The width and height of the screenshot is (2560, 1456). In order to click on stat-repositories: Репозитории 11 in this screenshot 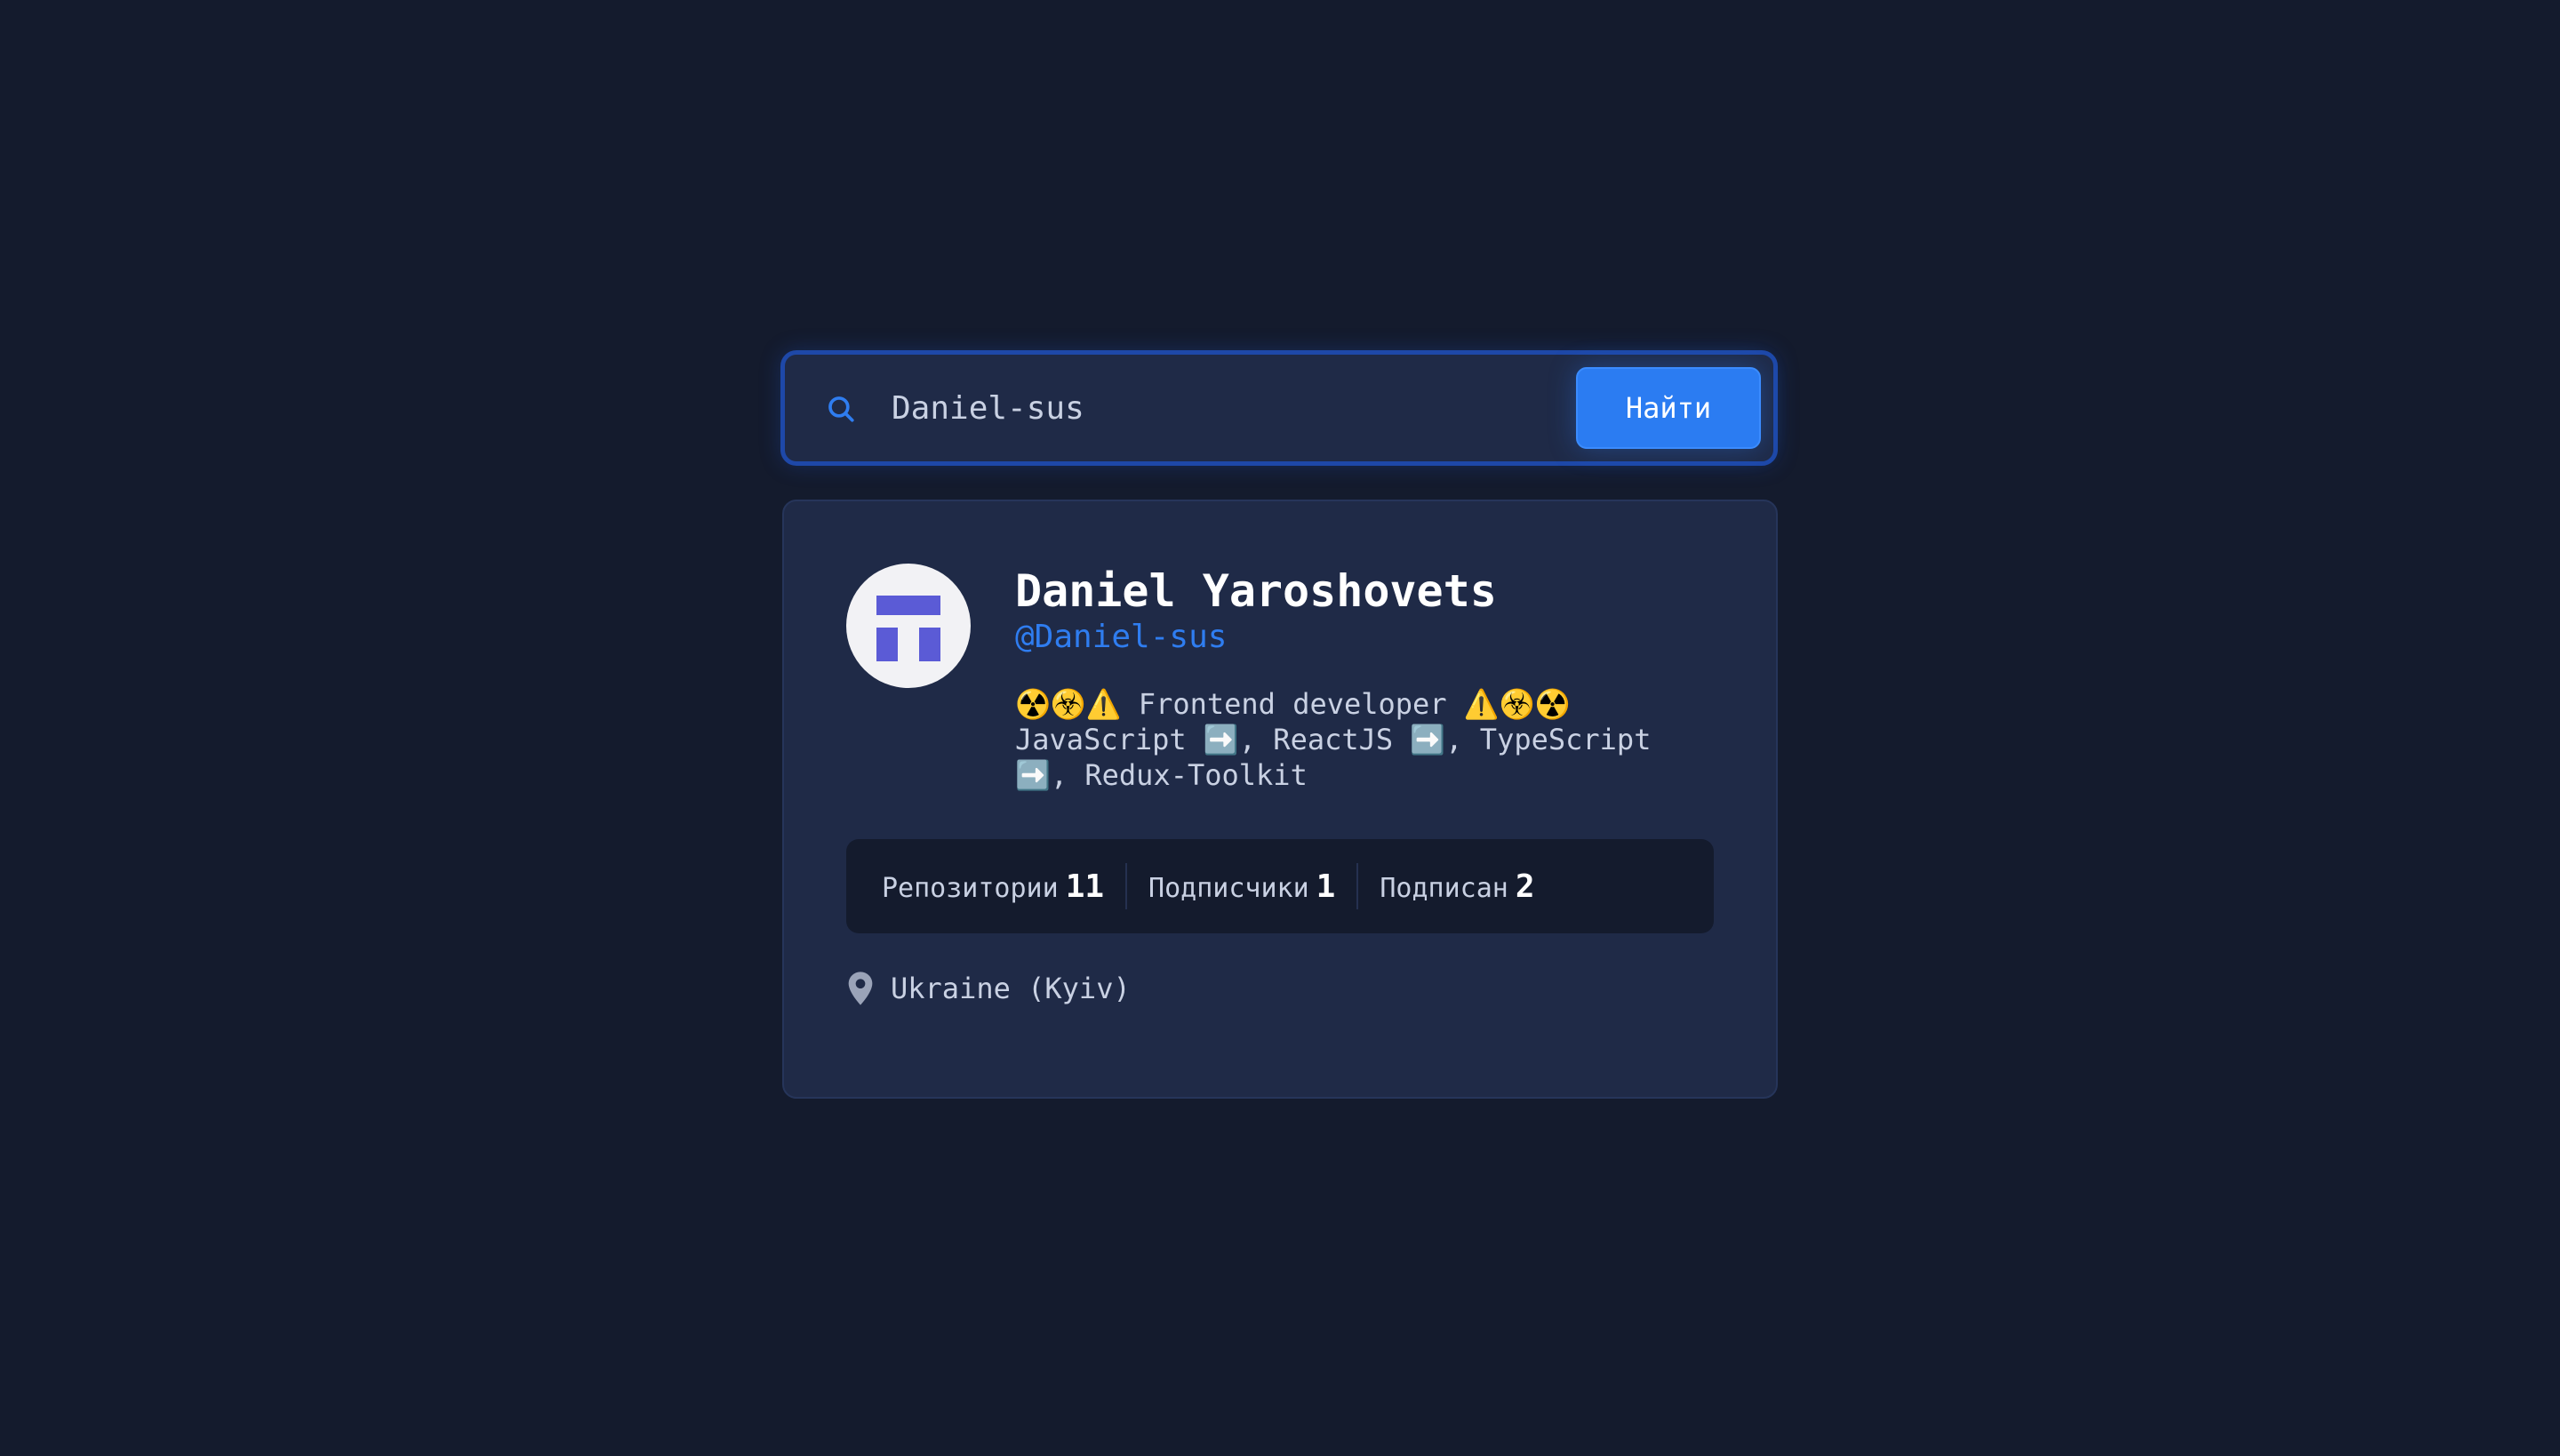, I will do `click(993, 886)`.